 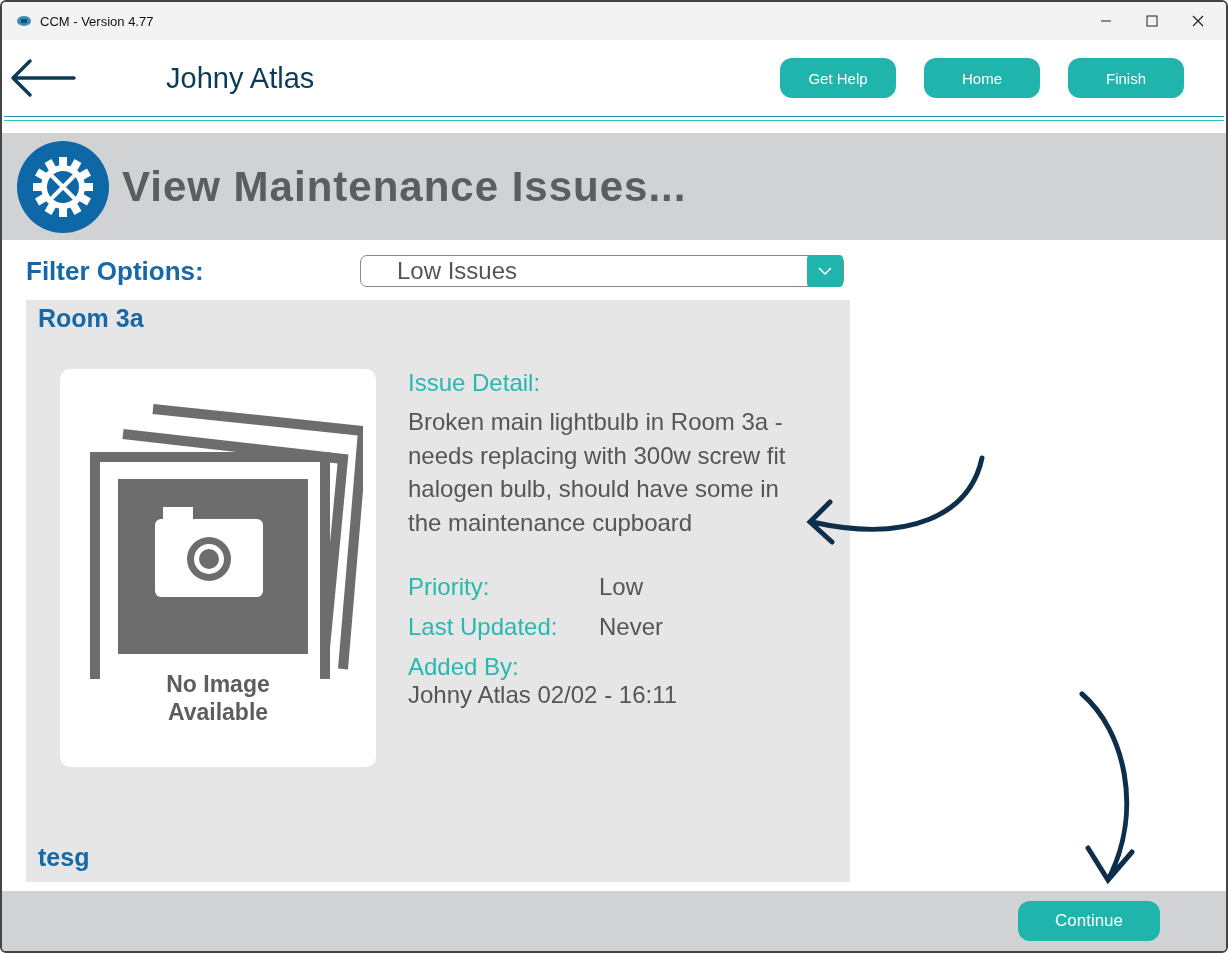 I want to click on header-button: Finish, so click(x=1126, y=78).